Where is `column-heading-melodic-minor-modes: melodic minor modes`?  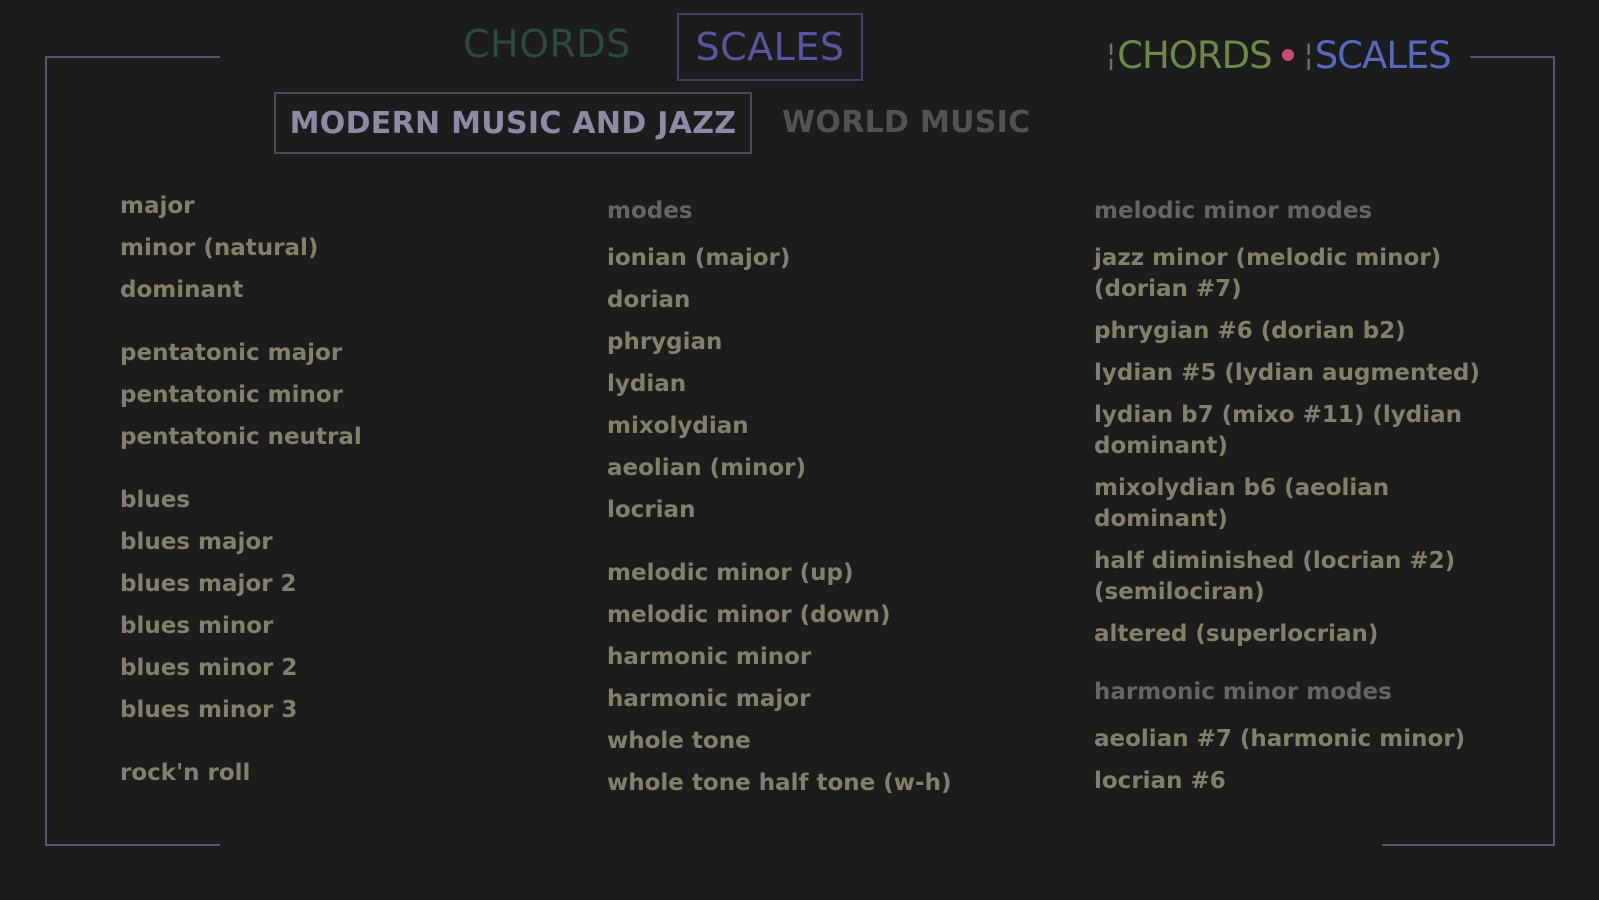
column-heading-melodic-minor-modes: melodic minor modes is located at coordinates (1233, 211).